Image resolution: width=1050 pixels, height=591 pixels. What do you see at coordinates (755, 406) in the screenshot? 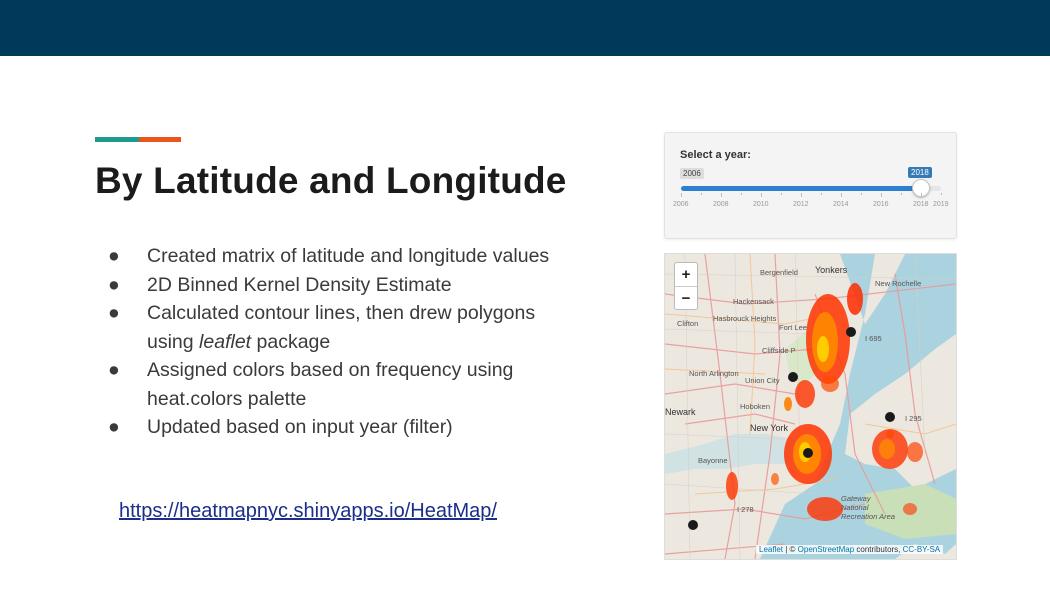
I see `map-place-hoboken: Hoboken` at bounding box center [755, 406].